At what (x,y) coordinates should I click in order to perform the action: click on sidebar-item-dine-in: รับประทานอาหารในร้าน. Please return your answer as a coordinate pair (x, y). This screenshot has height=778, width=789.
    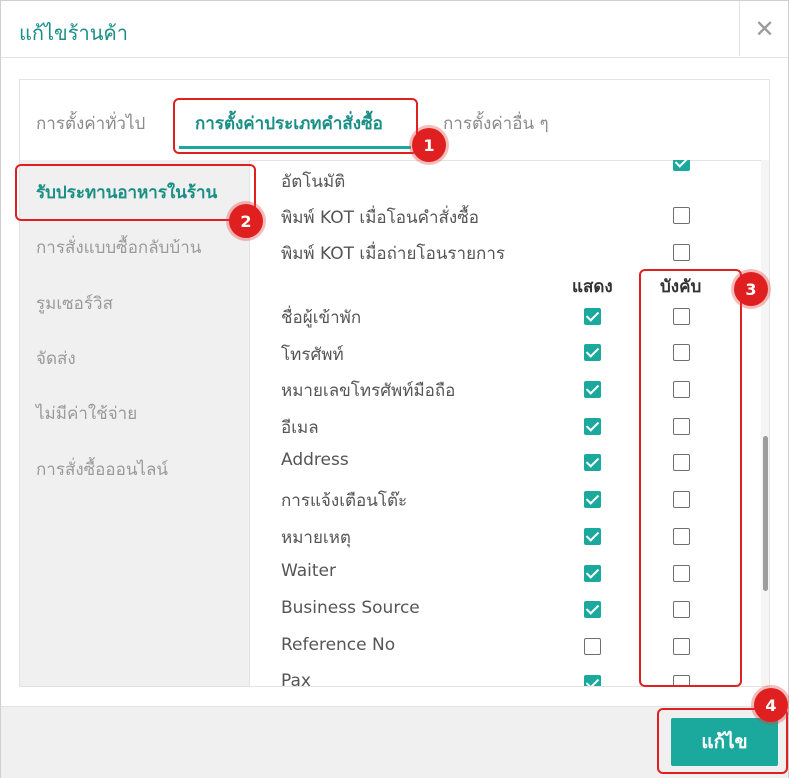
    Looking at the image, I should click on (126, 192).